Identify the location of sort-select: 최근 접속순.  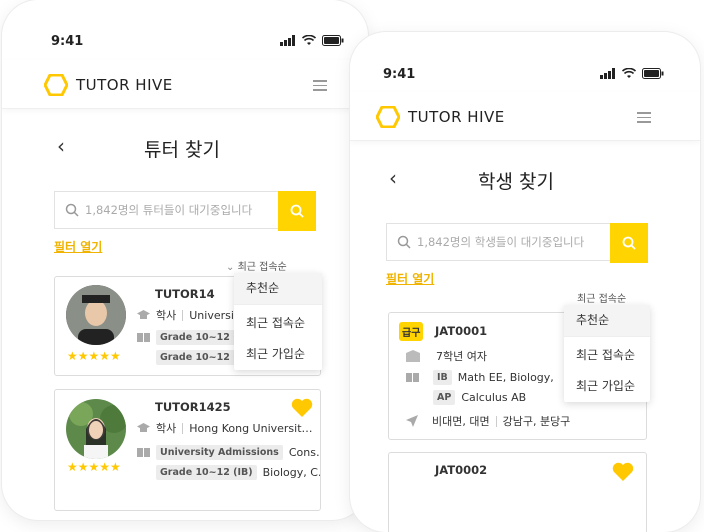
(601, 297).